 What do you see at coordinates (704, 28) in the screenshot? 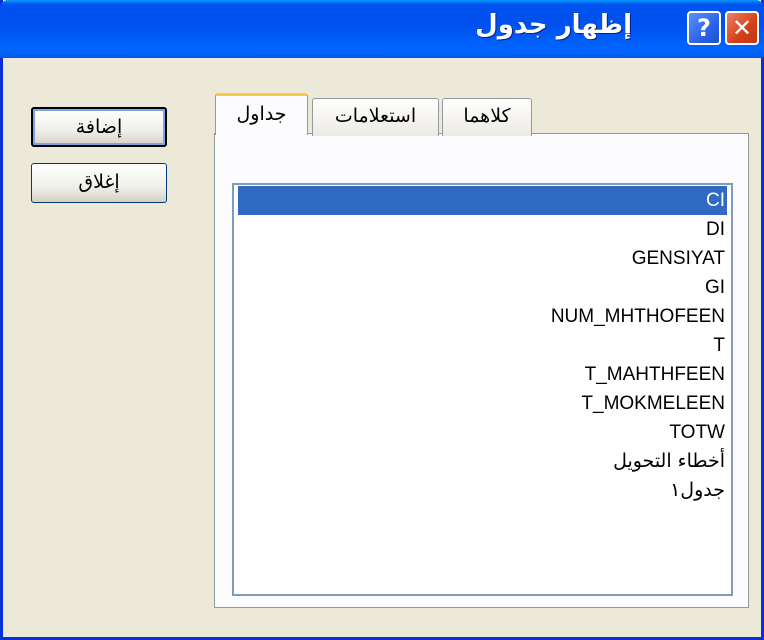
I see `help-icon: ?` at bounding box center [704, 28].